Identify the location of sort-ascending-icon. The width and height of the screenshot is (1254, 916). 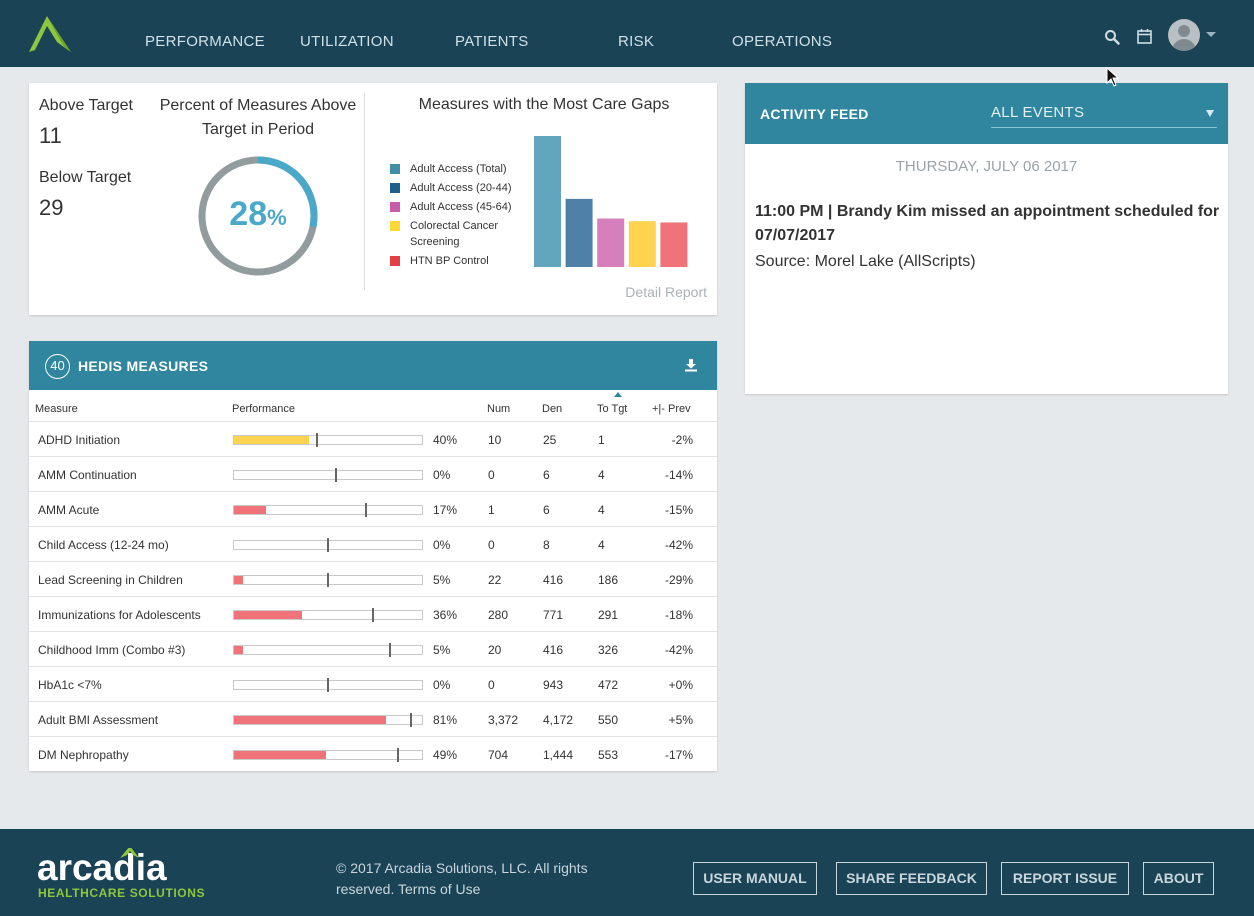
(618, 394).